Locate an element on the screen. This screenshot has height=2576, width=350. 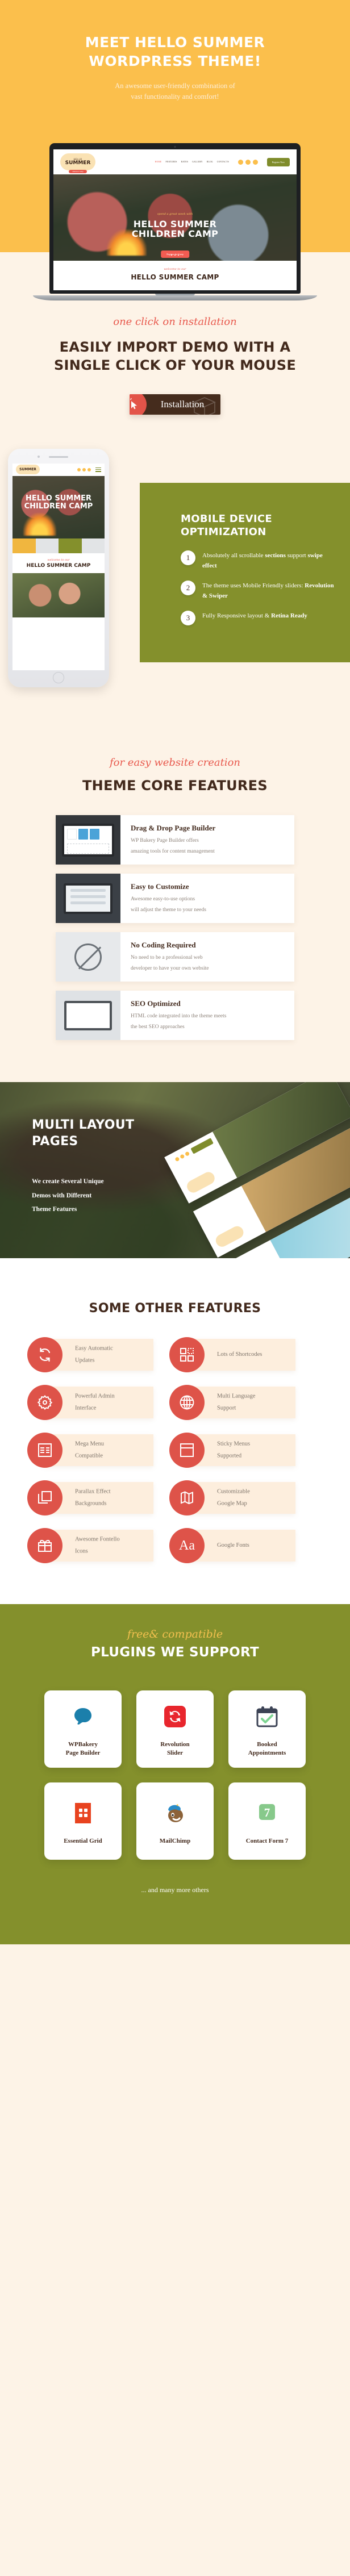
phone-slide-title: HELLO SUMMER CHILDREN CAMP is located at coordinates (59, 502).